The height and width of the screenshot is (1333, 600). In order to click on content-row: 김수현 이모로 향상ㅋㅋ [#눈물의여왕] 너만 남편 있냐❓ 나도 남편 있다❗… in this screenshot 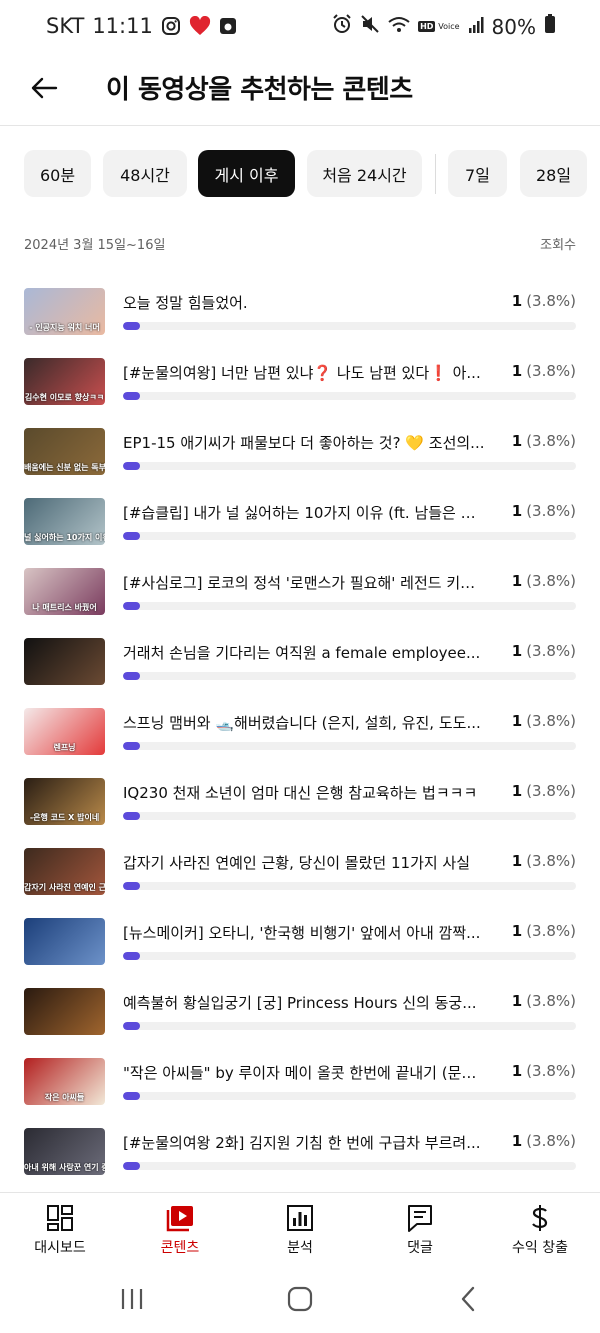, I will do `click(300, 393)`.